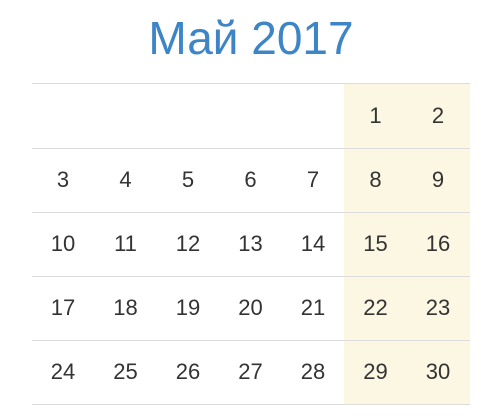 This screenshot has height=417, width=500. What do you see at coordinates (125, 371) in the screenshot?
I see `day-cell: 25` at bounding box center [125, 371].